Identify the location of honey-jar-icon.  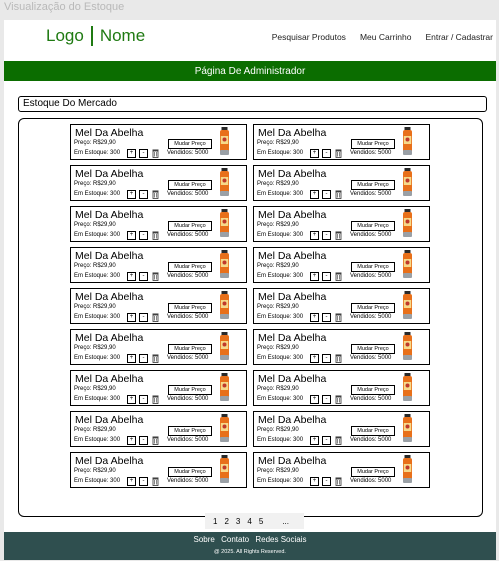
(224, 223).